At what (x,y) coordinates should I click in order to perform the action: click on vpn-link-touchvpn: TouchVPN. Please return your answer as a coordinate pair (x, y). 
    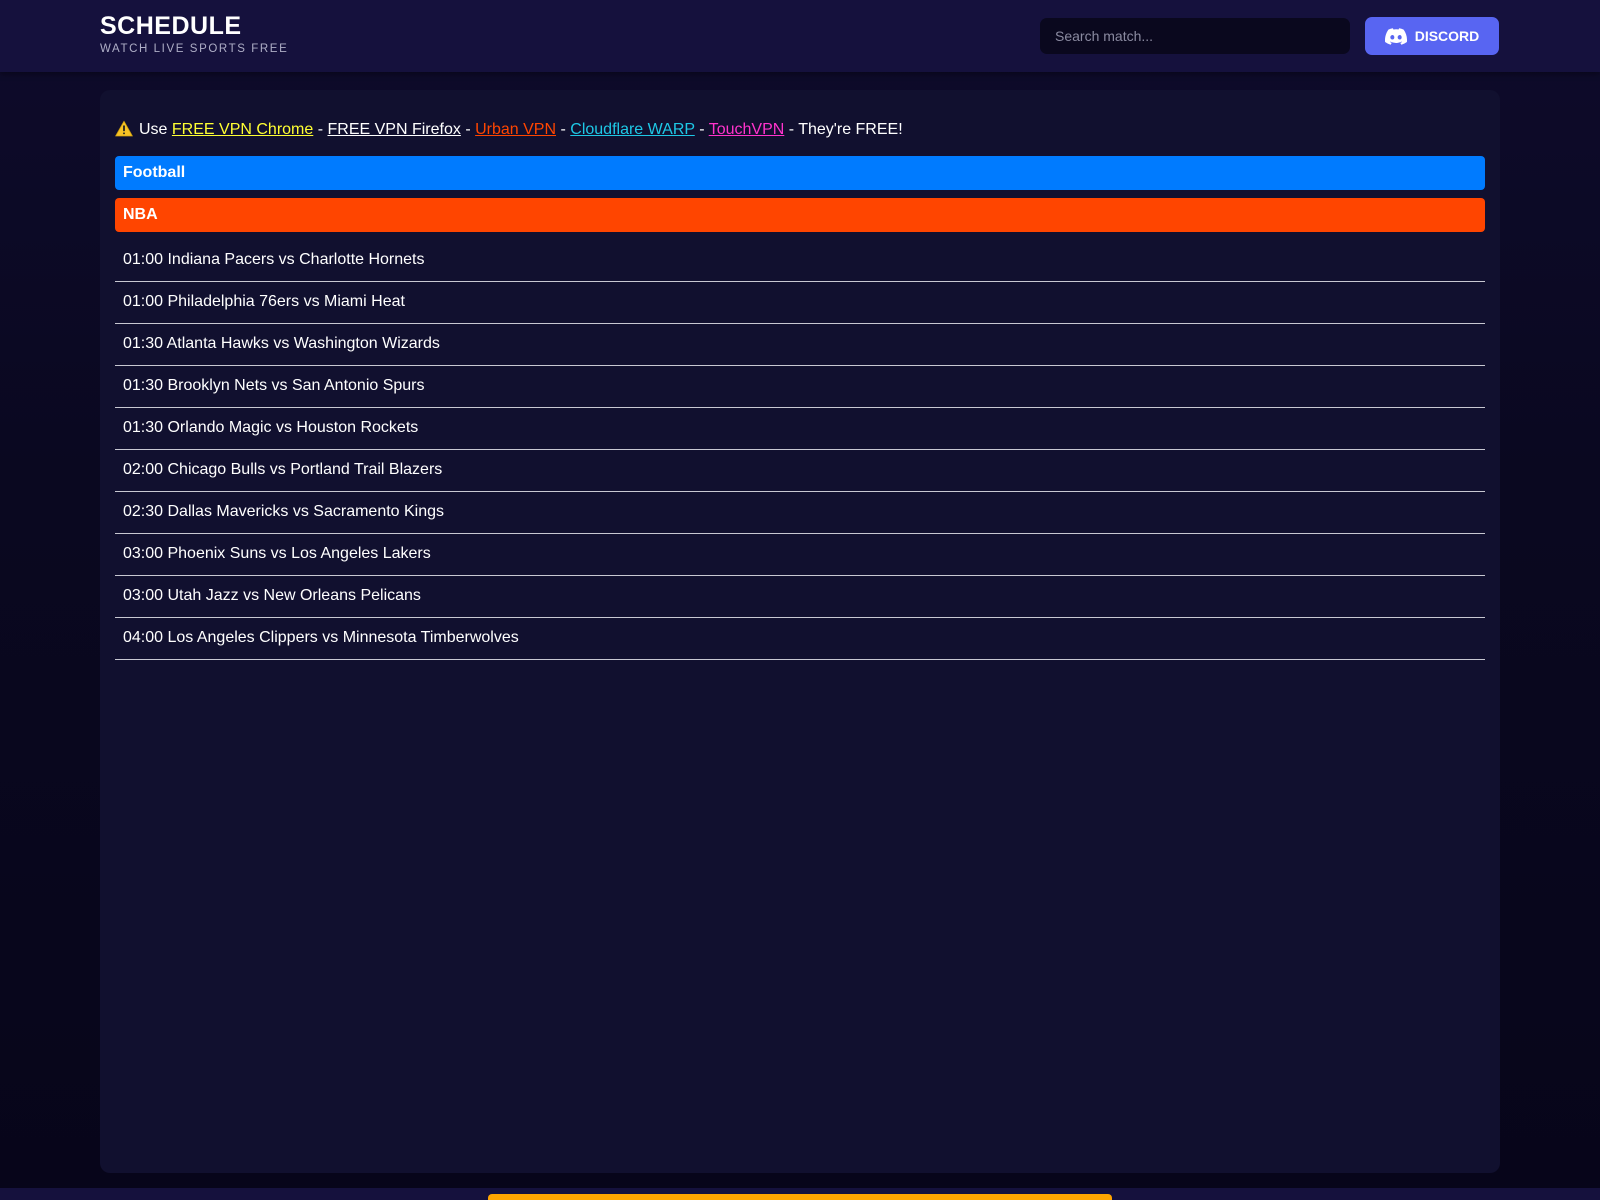
    Looking at the image, I should click on (747, 129).